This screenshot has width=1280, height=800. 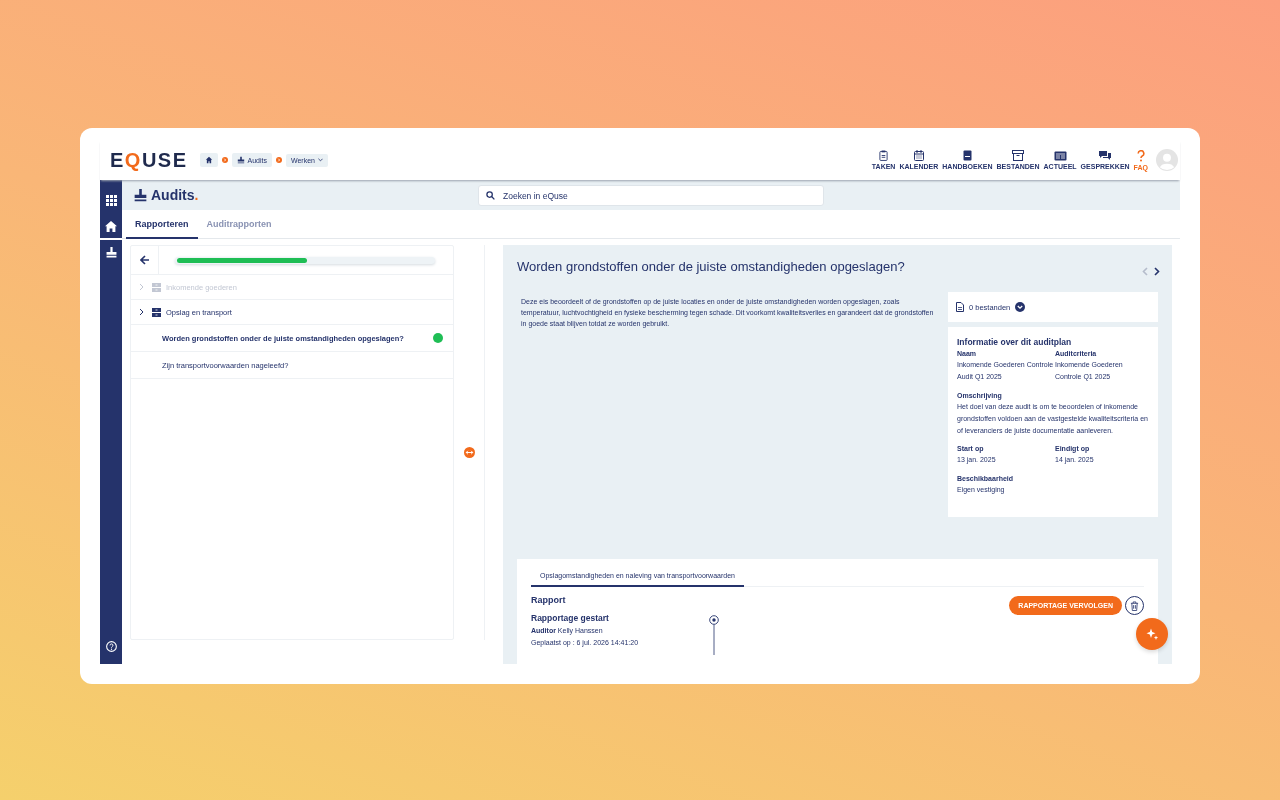 I want to click on question-title: Worden grondstoffen onder de juiste omstandigheden opgeslagen?, so click(x=711, y=266).